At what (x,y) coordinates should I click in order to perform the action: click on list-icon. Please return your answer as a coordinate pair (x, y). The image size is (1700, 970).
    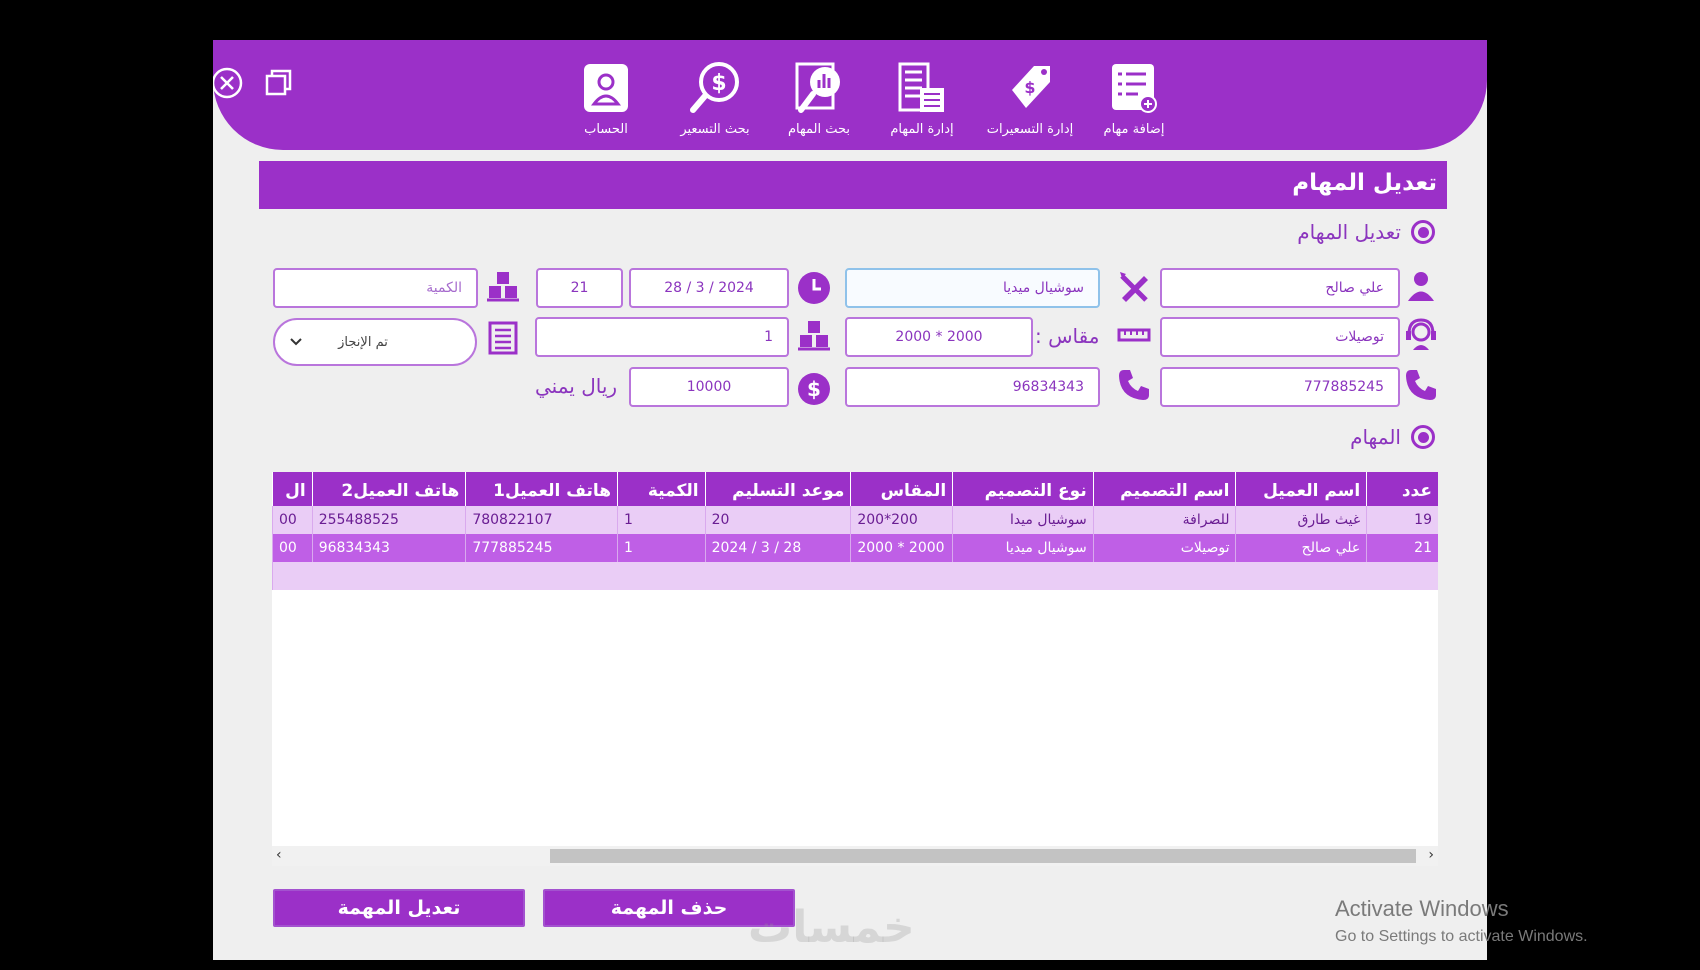
    Looking at the image, I should click on (503, 338).